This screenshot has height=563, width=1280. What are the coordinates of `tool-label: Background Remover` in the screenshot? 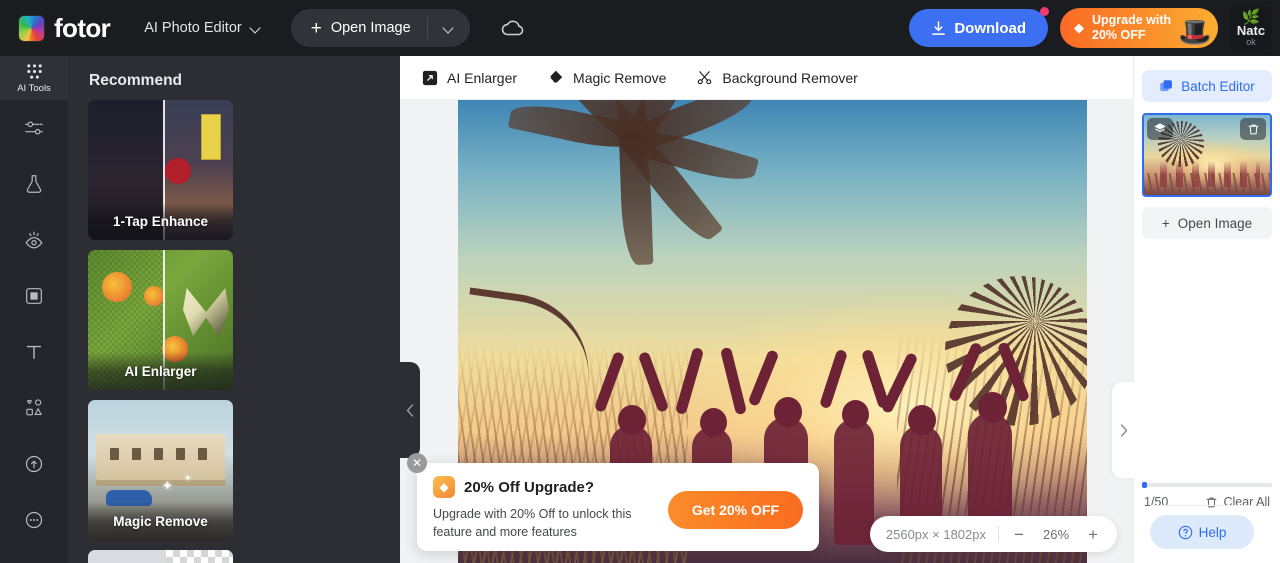 It's located at (790, 77).